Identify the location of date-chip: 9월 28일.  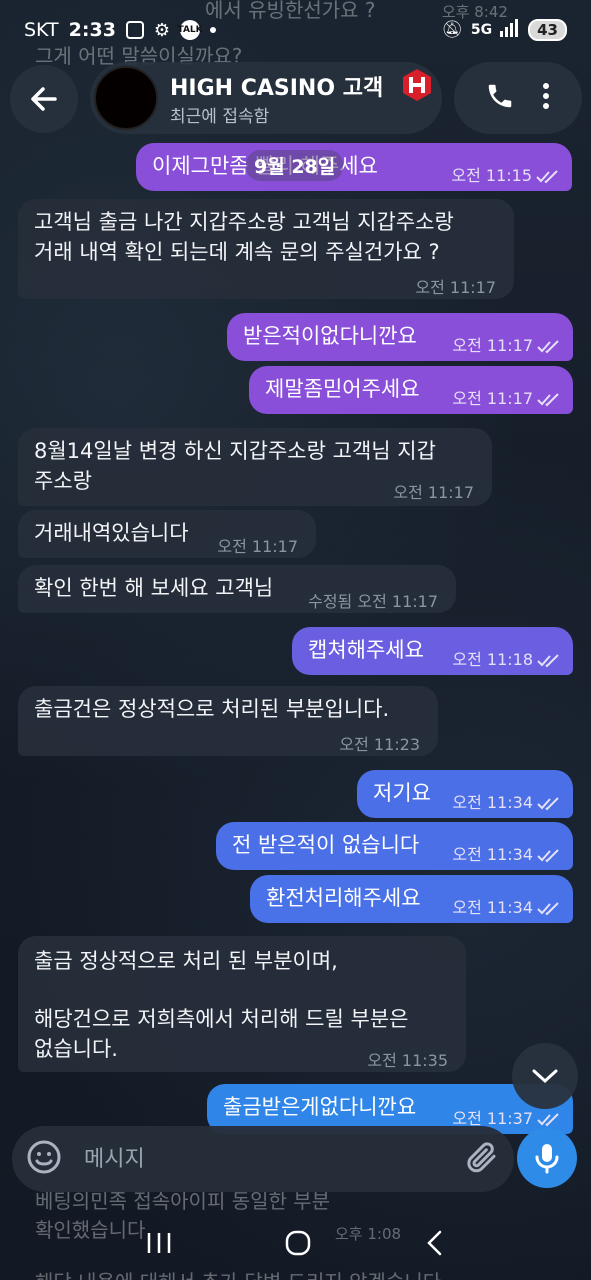
(295, 165).